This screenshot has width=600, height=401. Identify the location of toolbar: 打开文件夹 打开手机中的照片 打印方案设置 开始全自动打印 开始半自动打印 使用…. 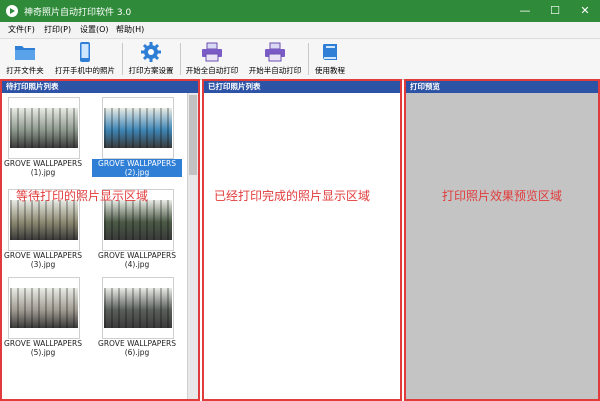
(300, 59).